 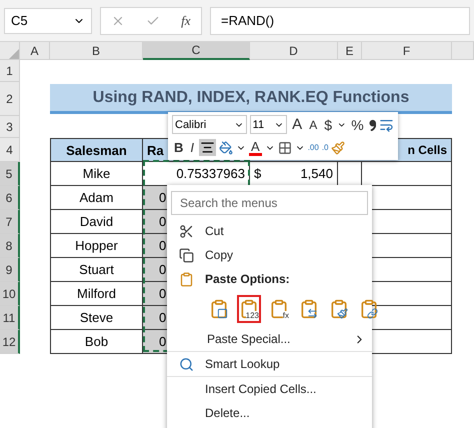 What do you see at coordinates (338, 147) in the screenshot?
I see `format-painter-icon` at bounding box center [338, 147].